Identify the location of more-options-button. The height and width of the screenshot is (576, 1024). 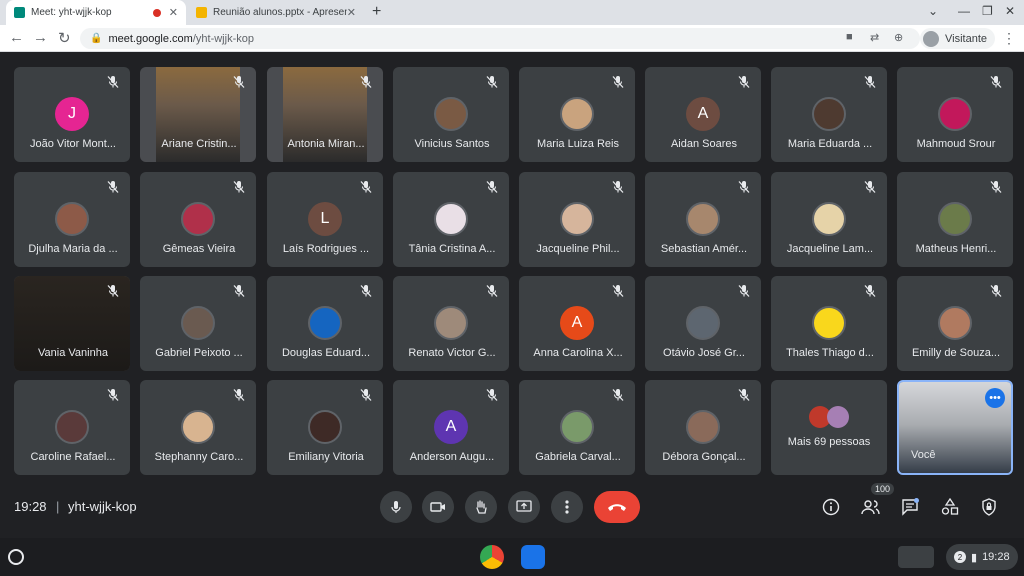
(567, 507).